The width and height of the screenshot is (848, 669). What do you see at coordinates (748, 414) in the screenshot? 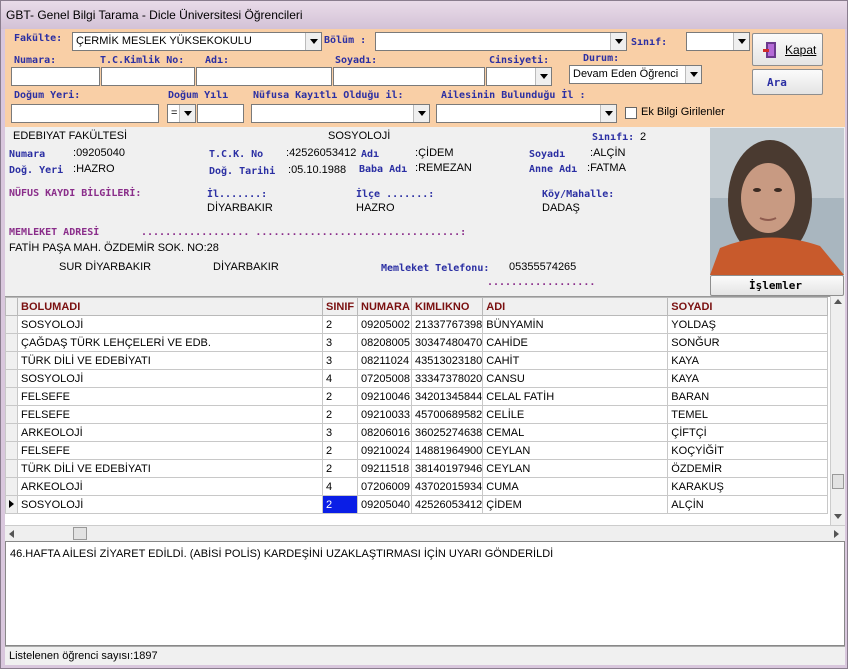
I see `cell-soyadi: TEMEL` at bounding box center [748, 414].